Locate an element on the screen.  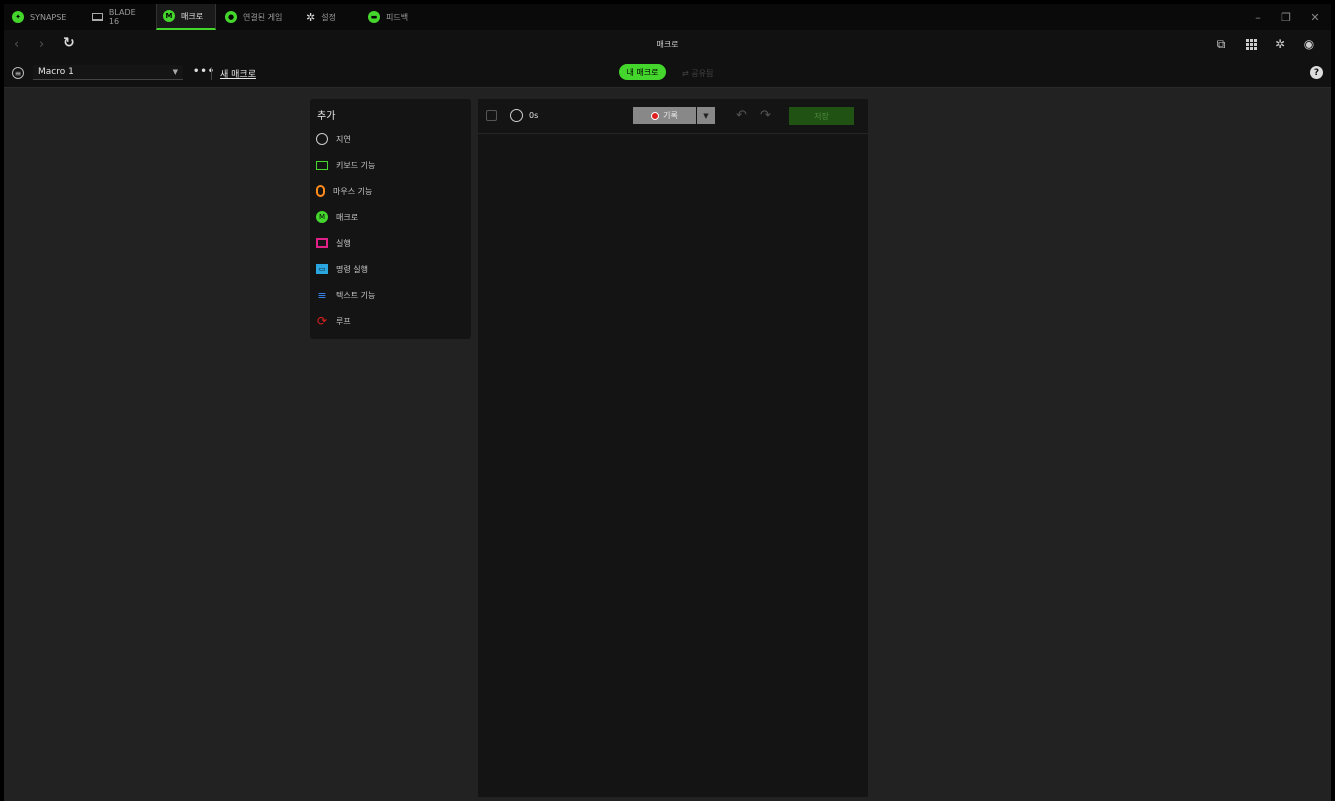
tab-macro: M 매크로 is located at coordinates (186, 17).